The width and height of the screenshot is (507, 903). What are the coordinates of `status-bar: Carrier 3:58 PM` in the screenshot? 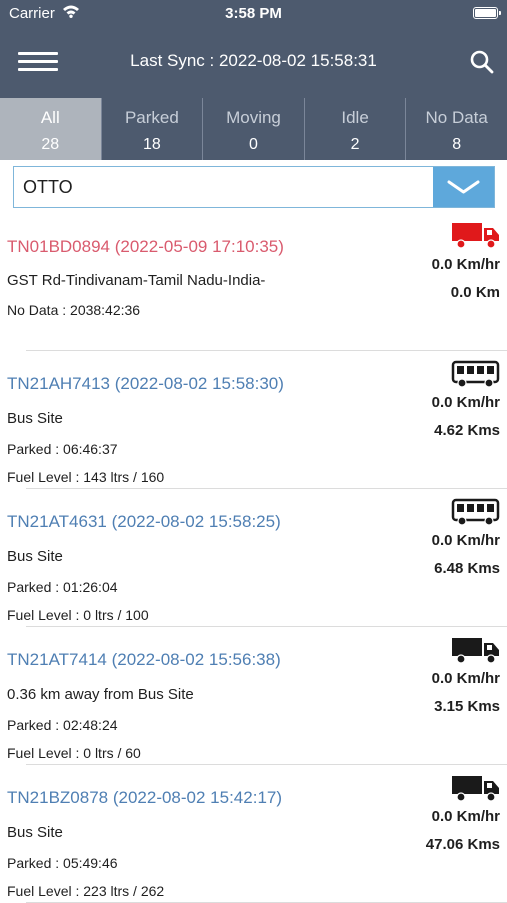 It's located at (253, 14).